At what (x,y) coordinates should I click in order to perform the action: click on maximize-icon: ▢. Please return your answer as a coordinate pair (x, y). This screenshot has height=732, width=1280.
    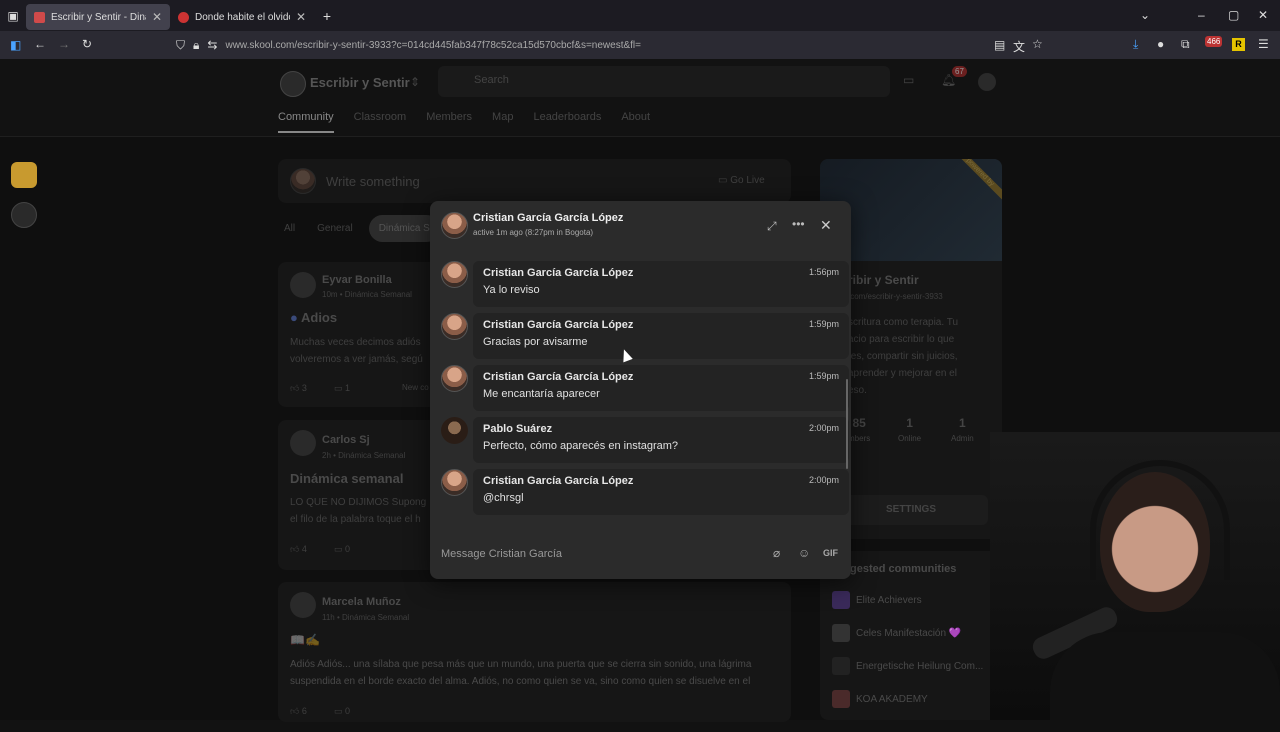
    Looking at the image, I should click on (1233, 15).